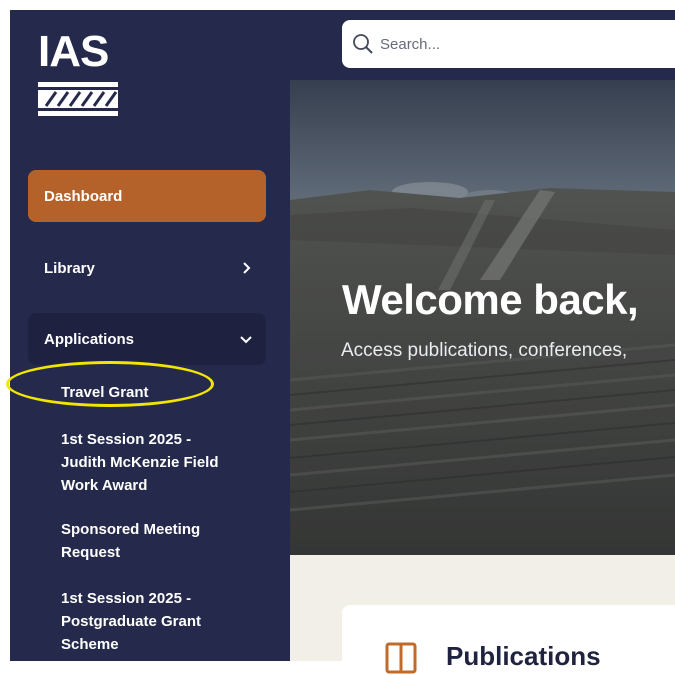 The height and width of the screenshot is (675, 675). I want to click on sidebar-item-dashboard: Dashboard, so click(147, 196).